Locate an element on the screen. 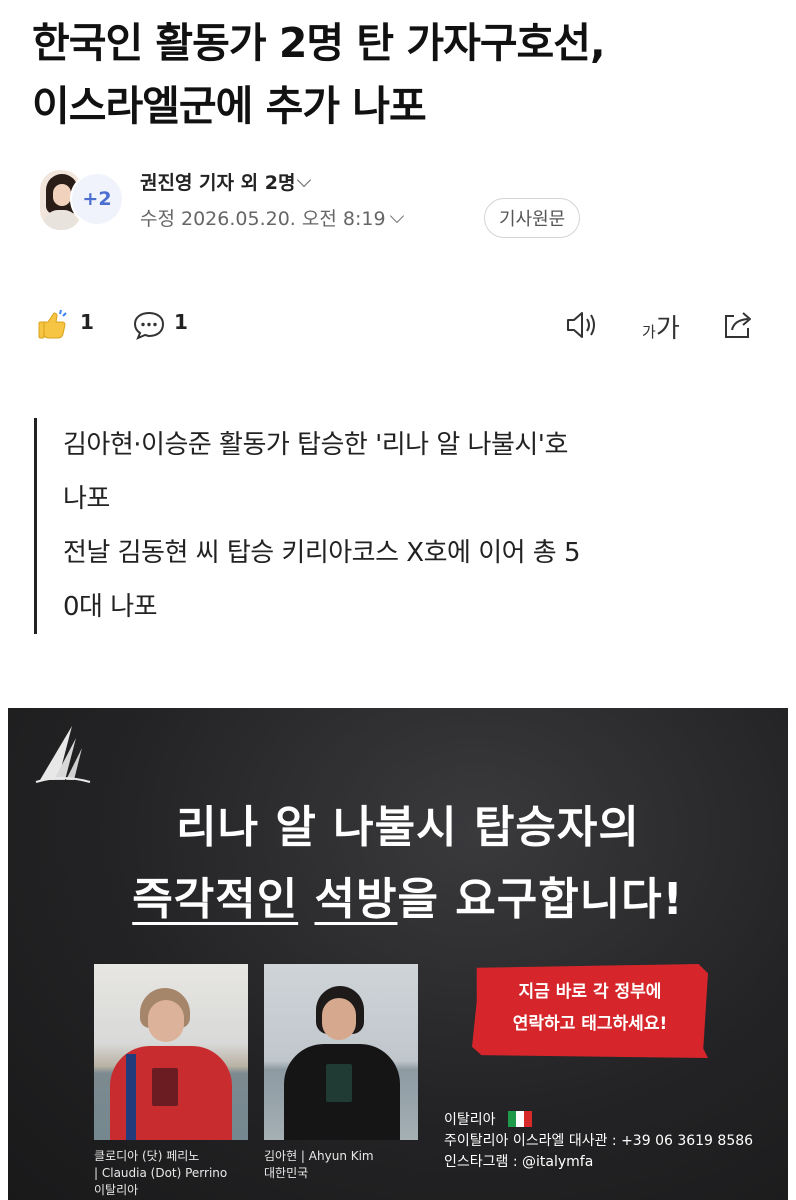 This screenshot has width=796, height=1200. summary-line: 나포 is located at coordinates (86, 499).